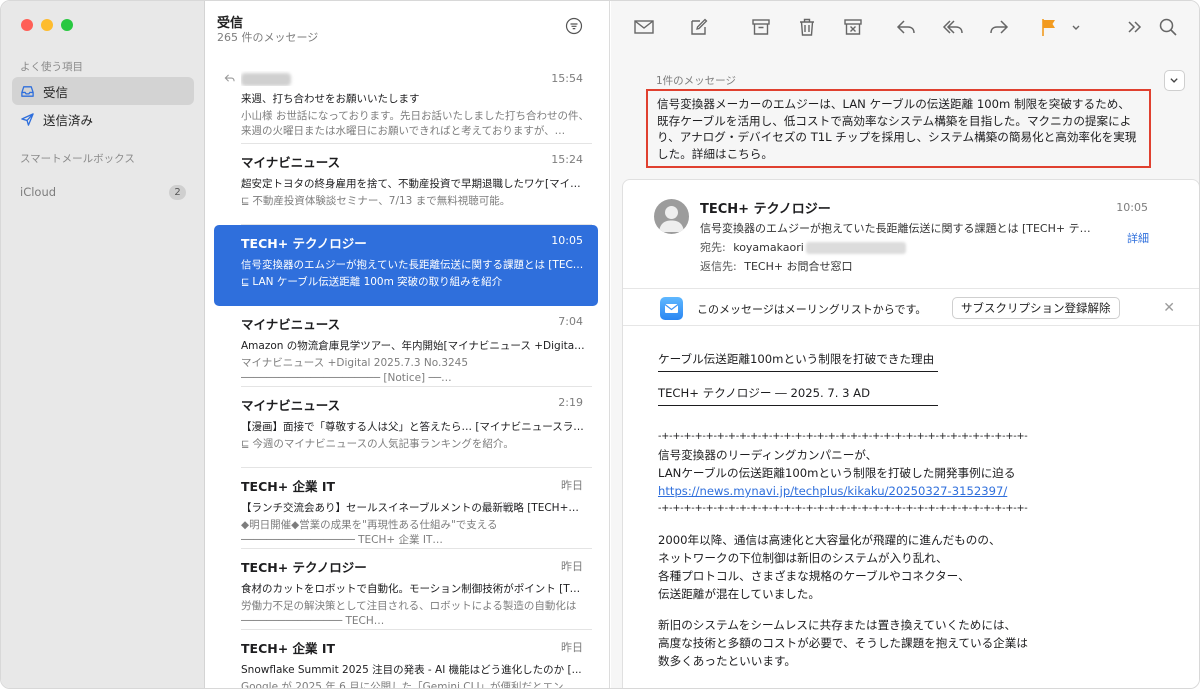 This screenshot has width=1200, height=689. I want to click on message-preview: ⊑ LAN ケーブル伝送距離 100m 突破の取り組みを紹介, so click(415, 290).